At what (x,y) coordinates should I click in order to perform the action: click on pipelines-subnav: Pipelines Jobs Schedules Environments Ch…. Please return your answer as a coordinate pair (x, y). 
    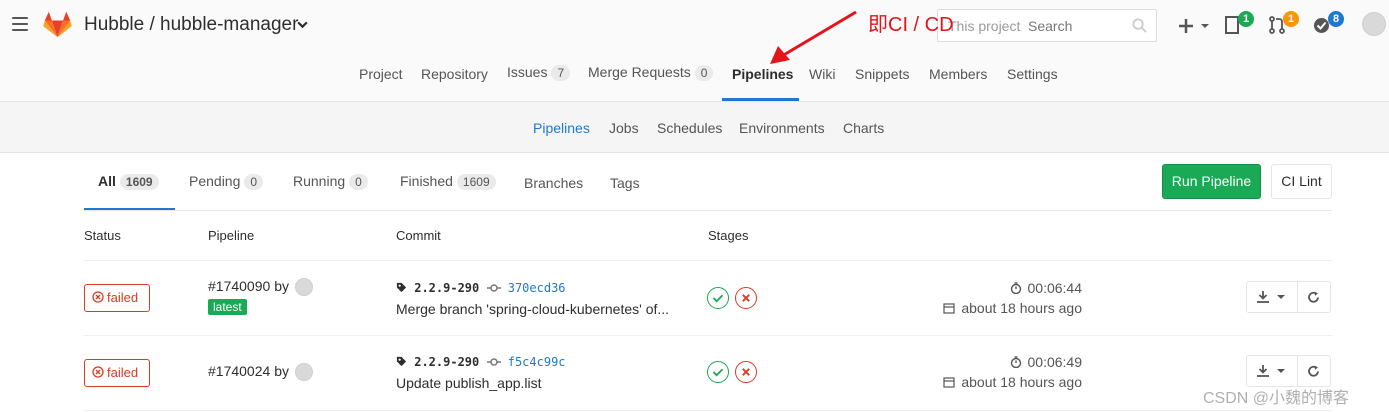
    Looking at the image, I should click on (694, 127).